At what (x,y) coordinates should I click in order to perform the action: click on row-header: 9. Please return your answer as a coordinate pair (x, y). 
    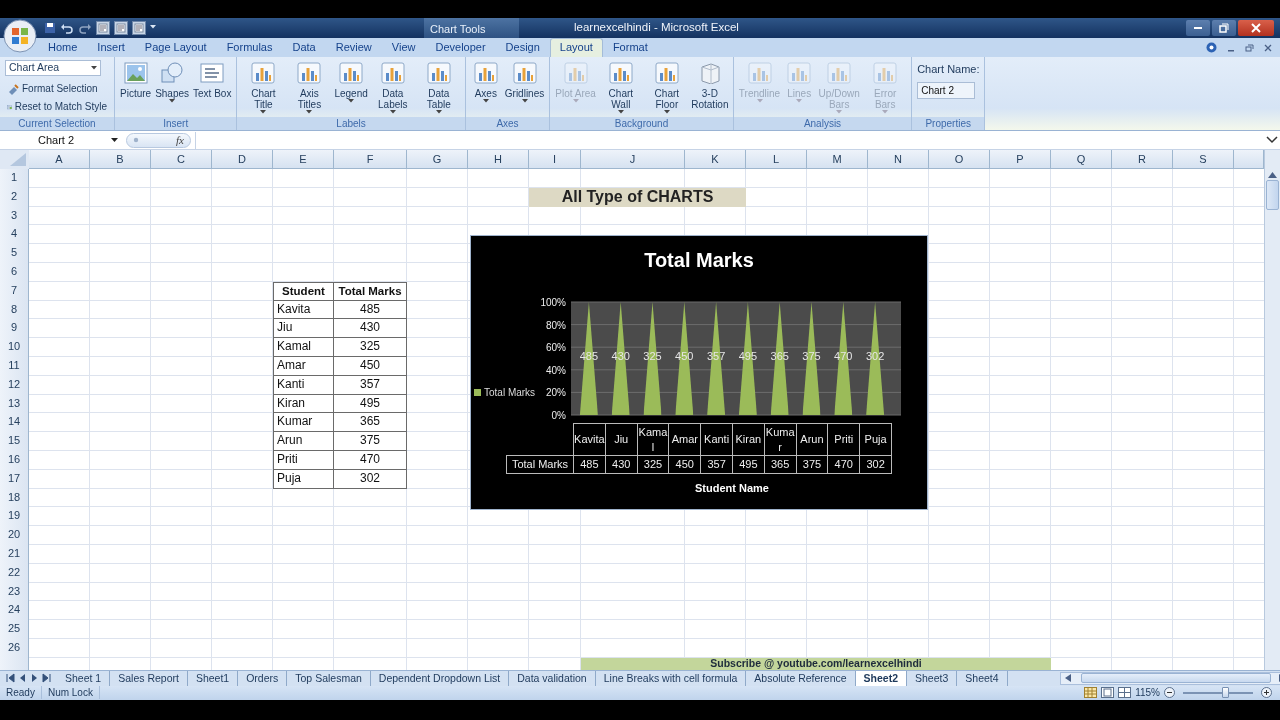
    Looking at the image, I should click on (14, 329).